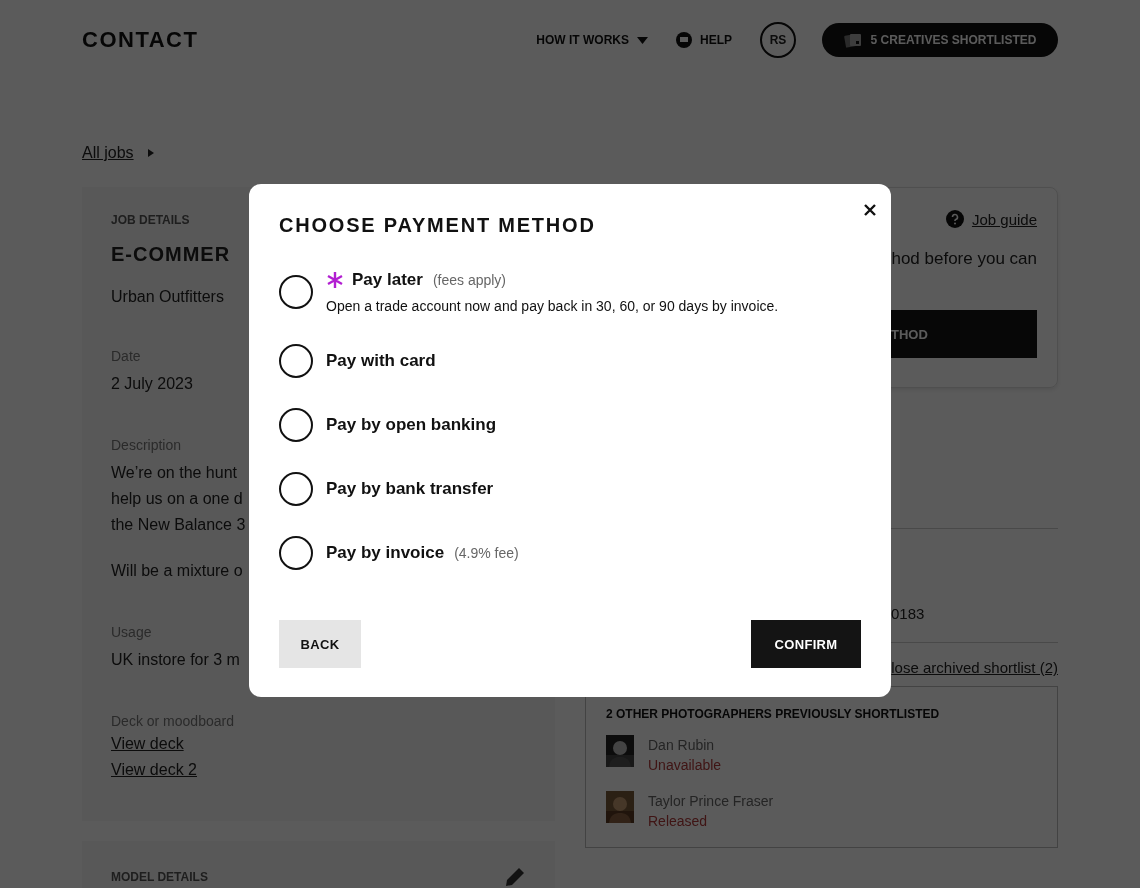 The image size is (1140, 888). What do you see at coordinates (552, 306) in the screenshot?
I see `option-description: Open a trade account now and pay back in 30, 60, or 90 days by invoice.` at bounding box center [552, 306].